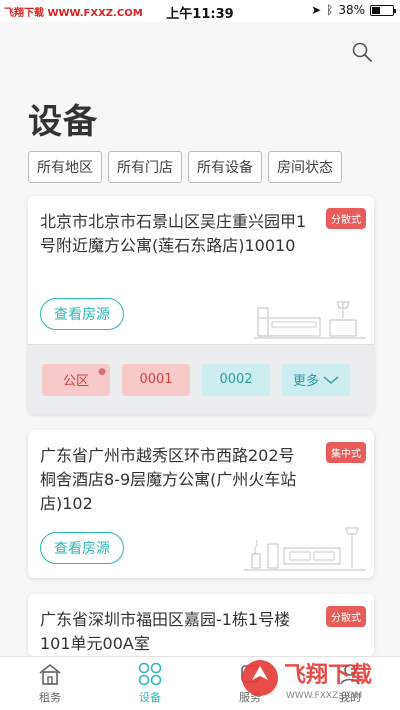  What do you see at coordinates (145, 167) in the screenshot?
I see `filter-store: 所有门店` at bounding box center [145, 167].